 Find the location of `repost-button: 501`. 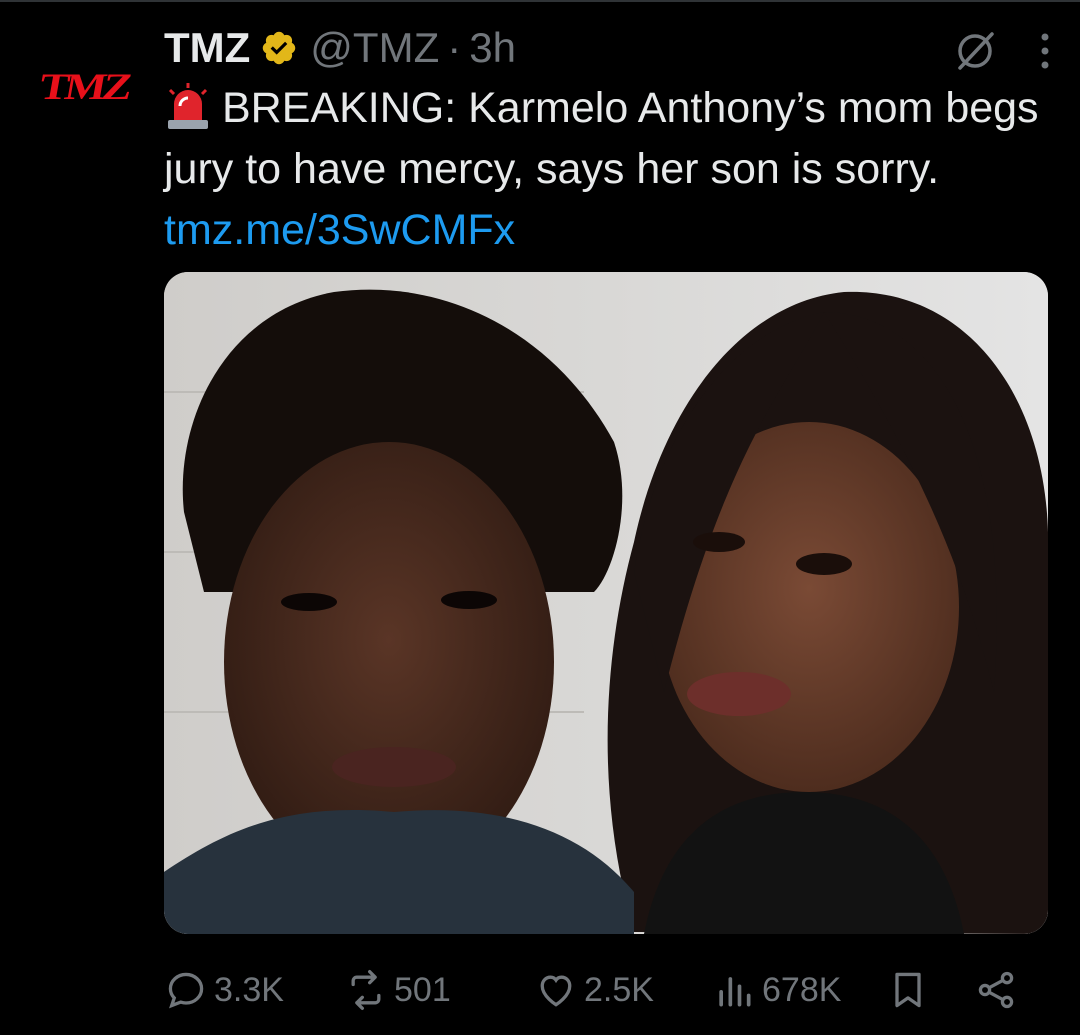

repost-button: 501 is located at coordinates (397, 990).